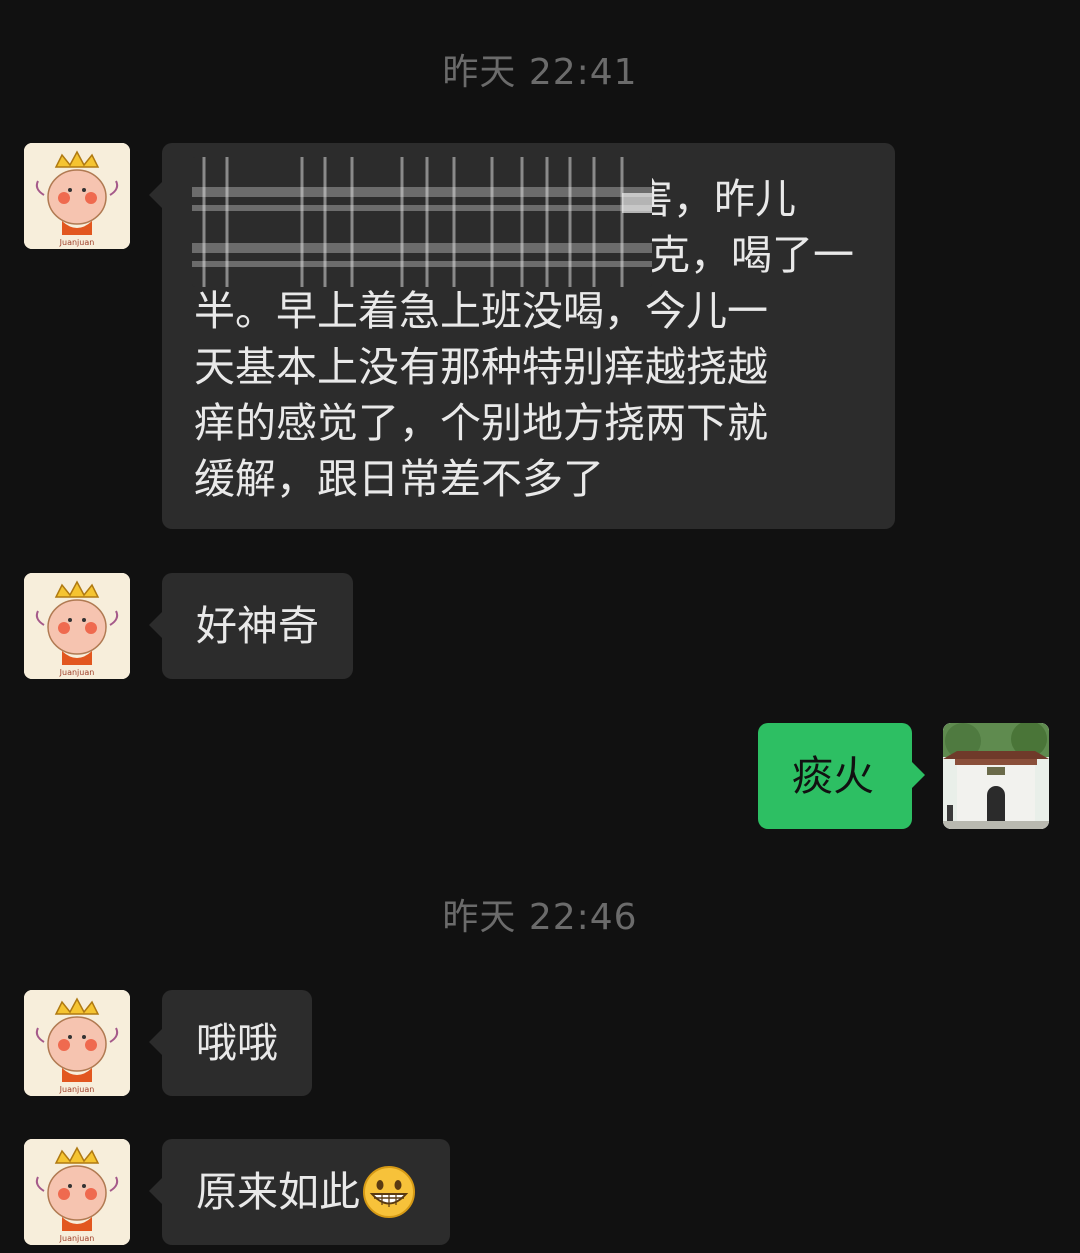  What do you see at coordinates (540, 917) in the screenshot?
I see `timestamp: 昨天 22:46` at bounding box center [540, 917].